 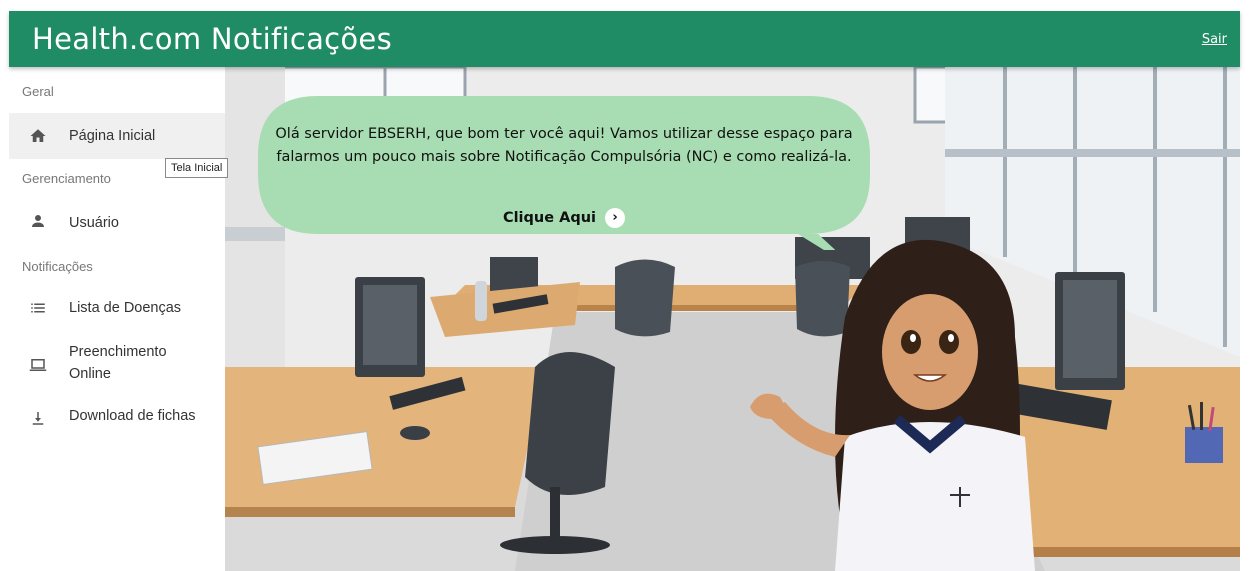 I want to click on sidebar-item-usuario: Usuário, so click(x=117, y=221).